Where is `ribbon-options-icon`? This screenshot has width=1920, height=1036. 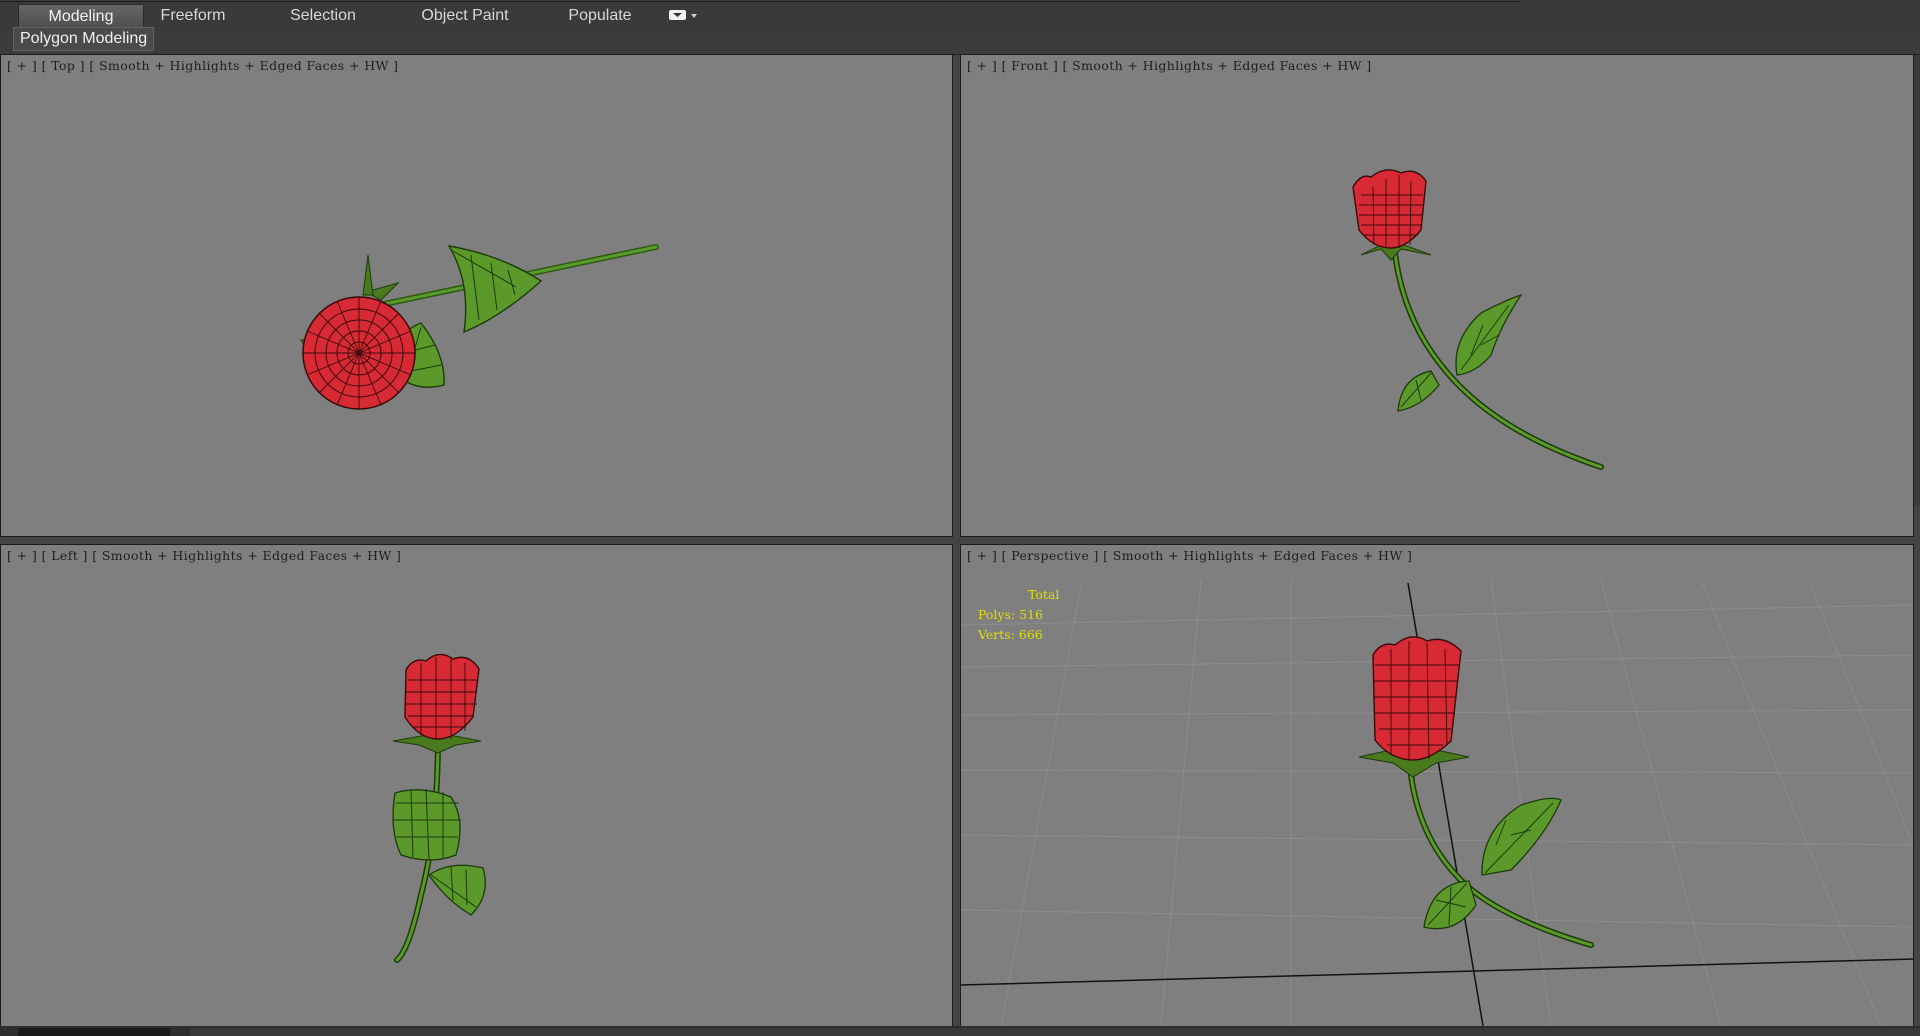 ribbon-options-icon is located at coordinates (683, 15).